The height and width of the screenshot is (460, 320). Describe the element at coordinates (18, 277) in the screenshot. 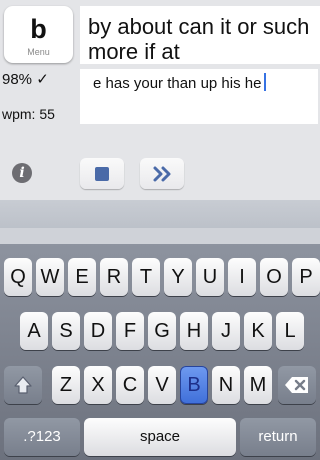

I see `key-q: Q` at that location.